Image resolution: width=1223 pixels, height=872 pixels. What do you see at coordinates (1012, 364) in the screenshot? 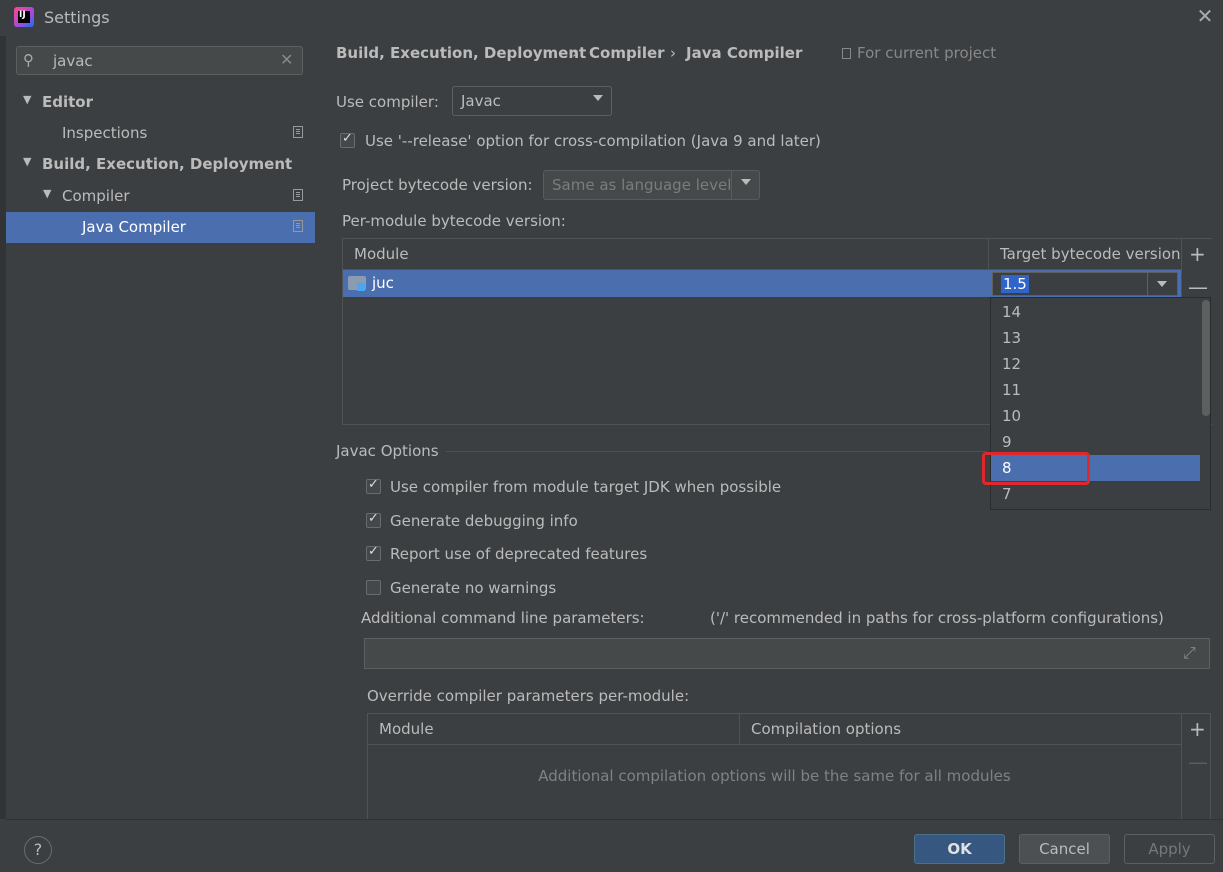
I see `option-label: 12` at bounding box center [1012, 364].